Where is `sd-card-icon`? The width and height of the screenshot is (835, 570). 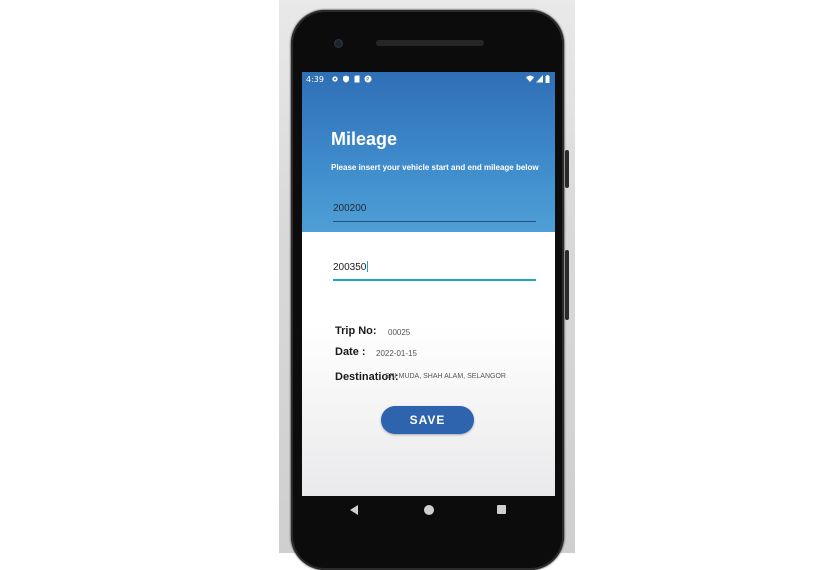
sd-card-icon is located at coordinates (357, 79).